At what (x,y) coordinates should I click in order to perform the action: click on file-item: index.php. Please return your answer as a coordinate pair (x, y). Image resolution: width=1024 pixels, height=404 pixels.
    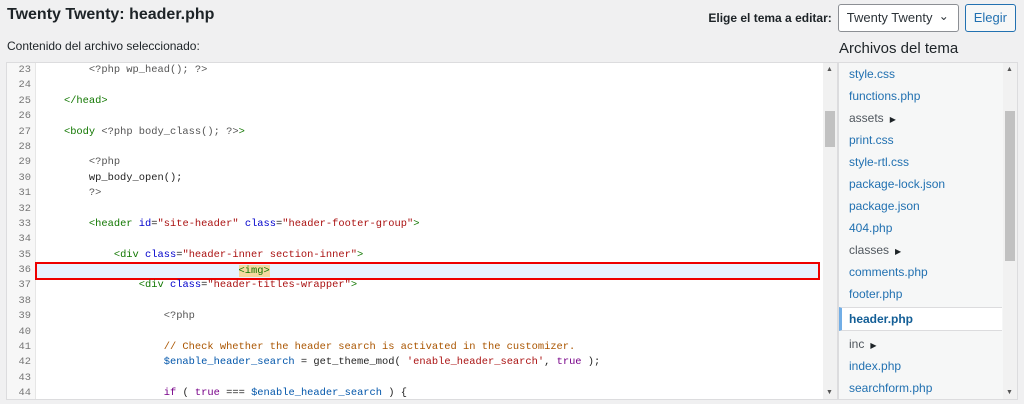
    Looking at the image, I should click on (928, 366).